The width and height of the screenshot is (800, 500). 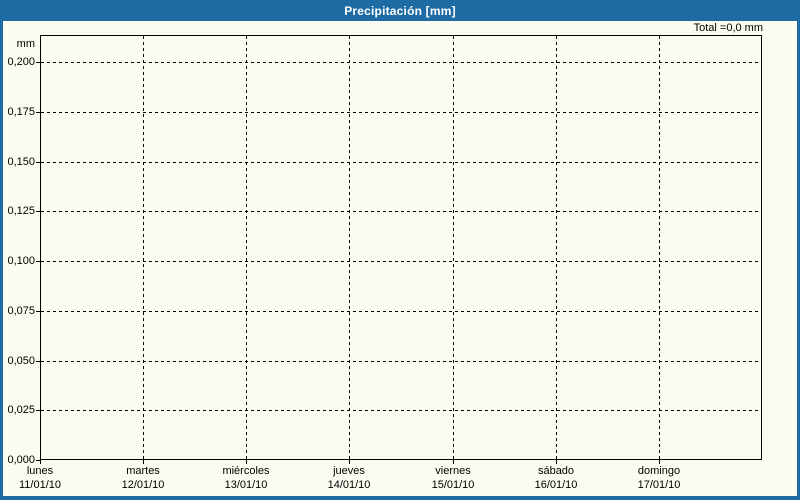 I want to click on x-day-label: domingo, so click(x=659, y=471).